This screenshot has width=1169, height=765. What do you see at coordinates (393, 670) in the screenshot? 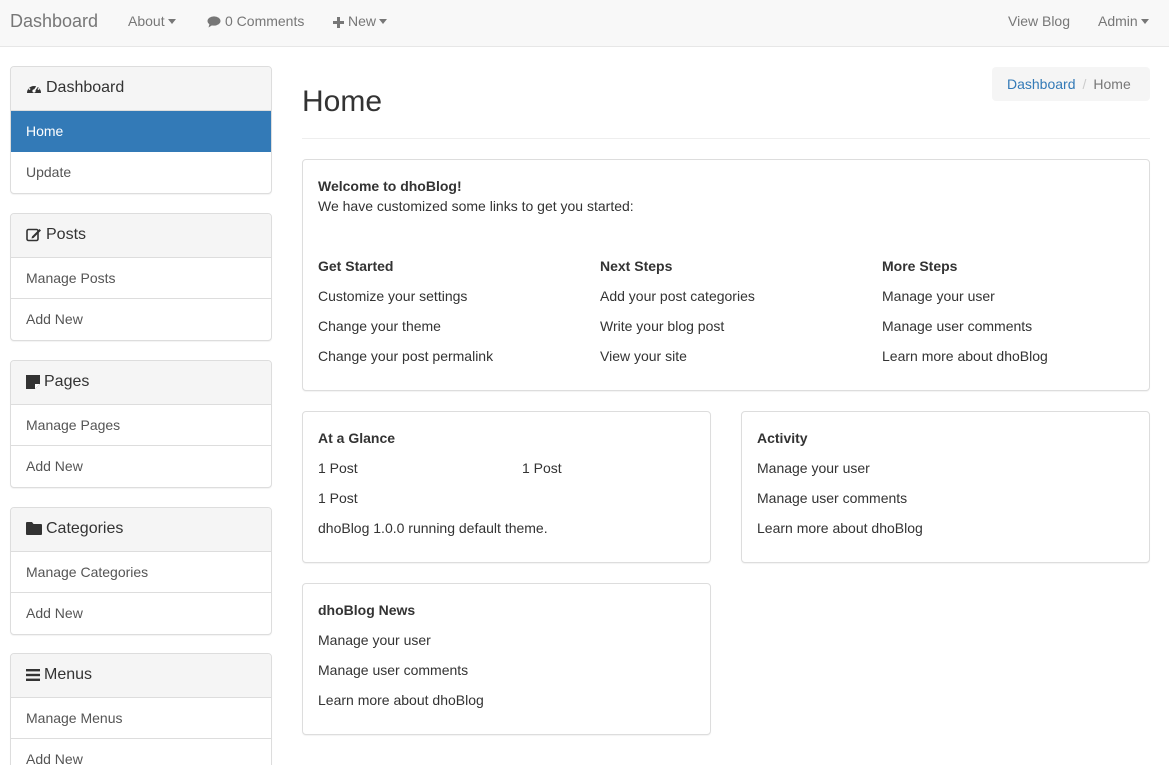
I see `news-link: Manage user comments` at bounding box center [393, 670].